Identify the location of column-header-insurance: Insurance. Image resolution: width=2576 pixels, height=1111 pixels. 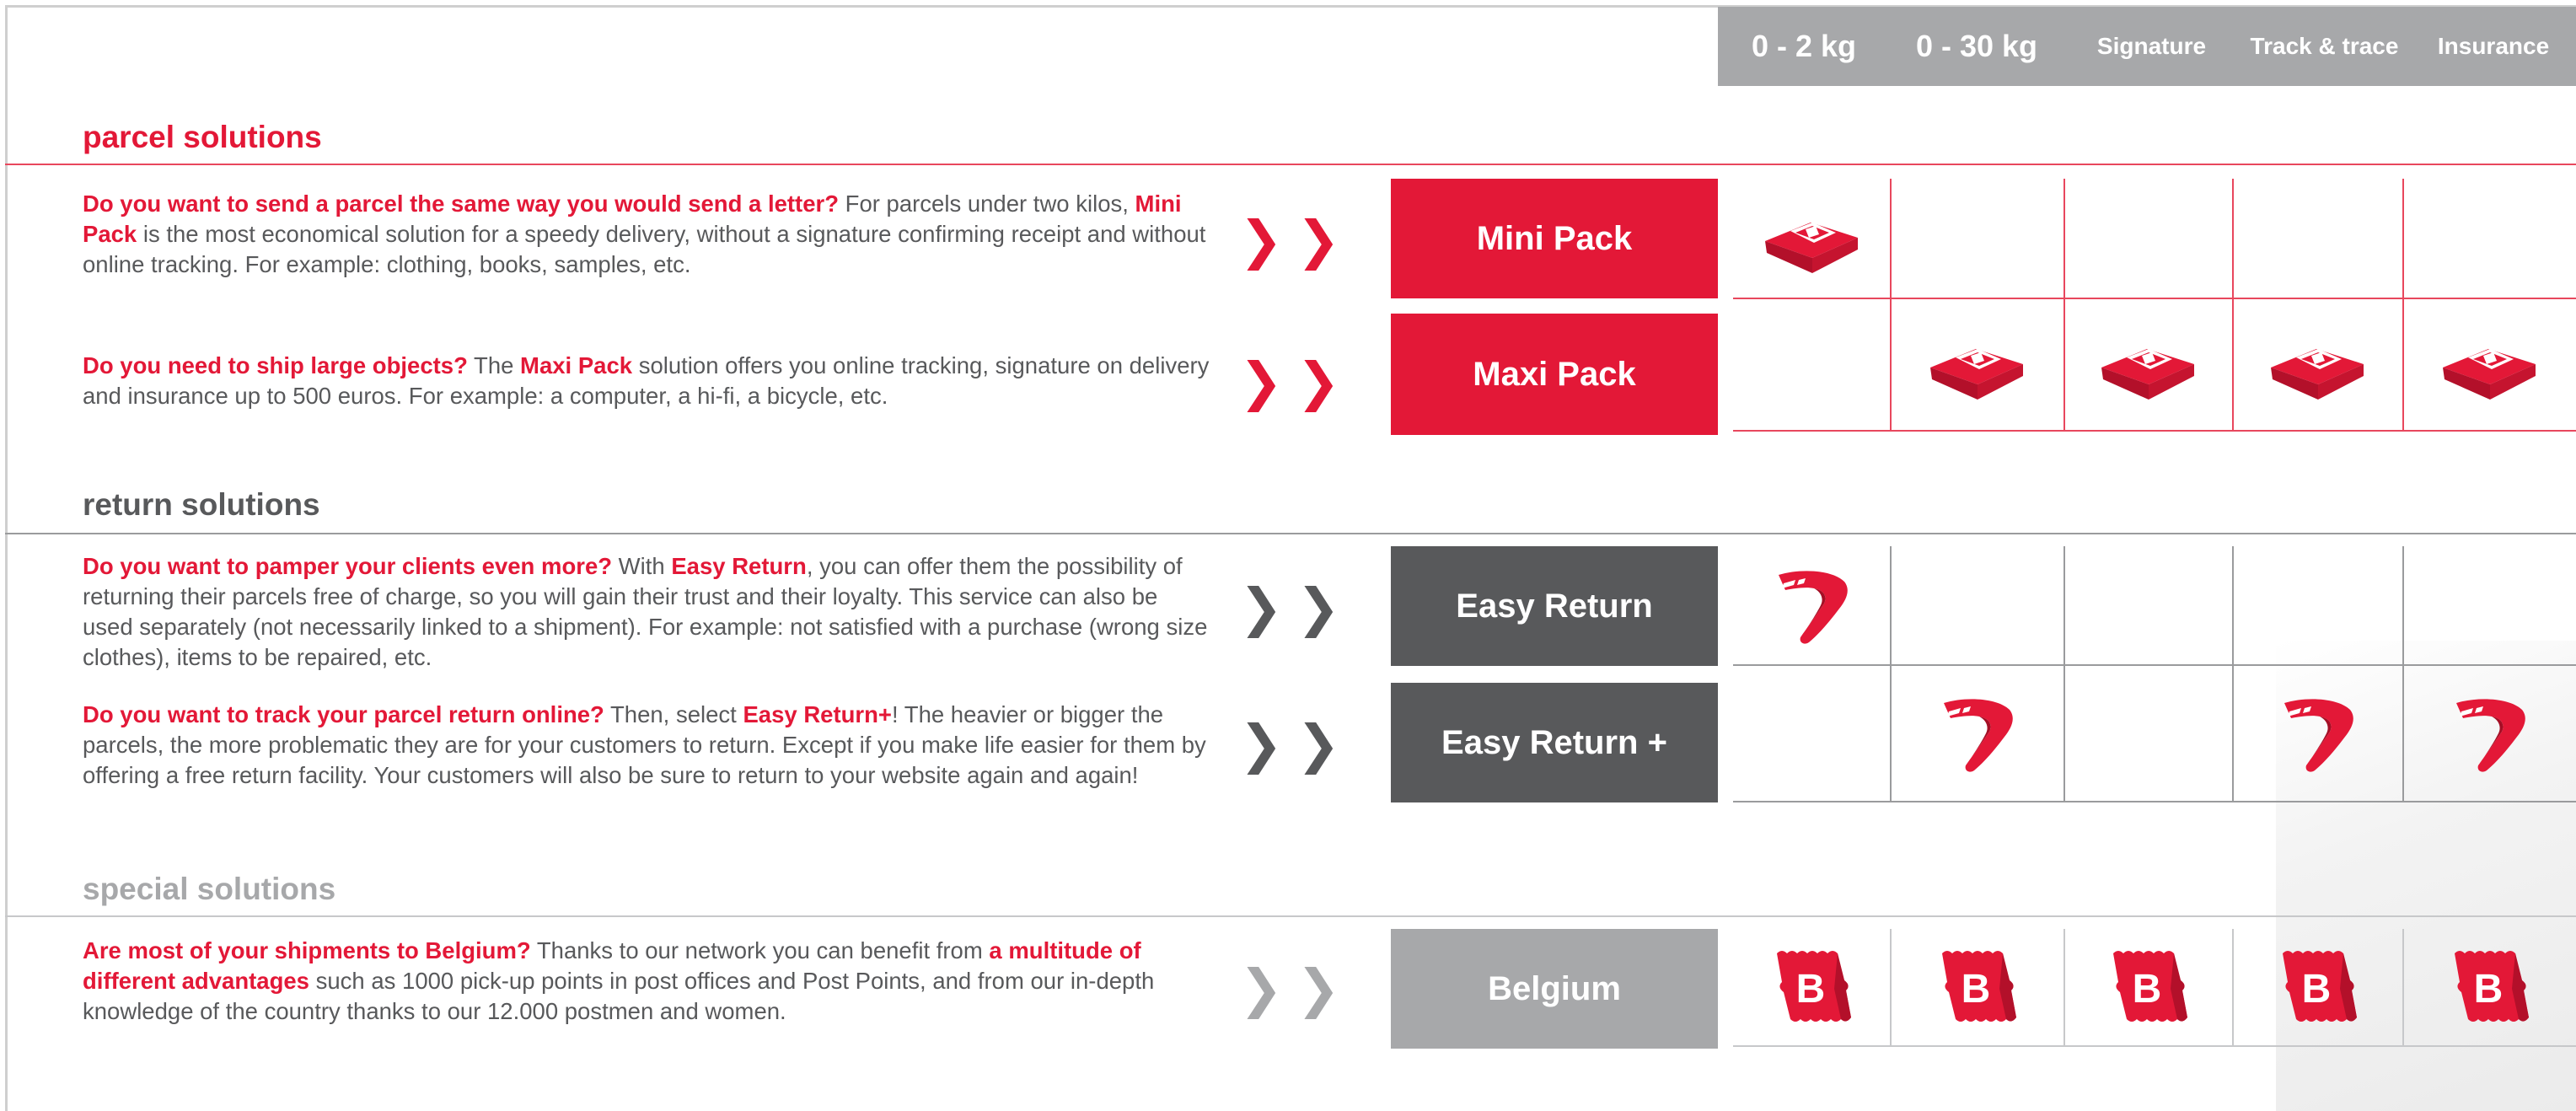
(2493, 46).